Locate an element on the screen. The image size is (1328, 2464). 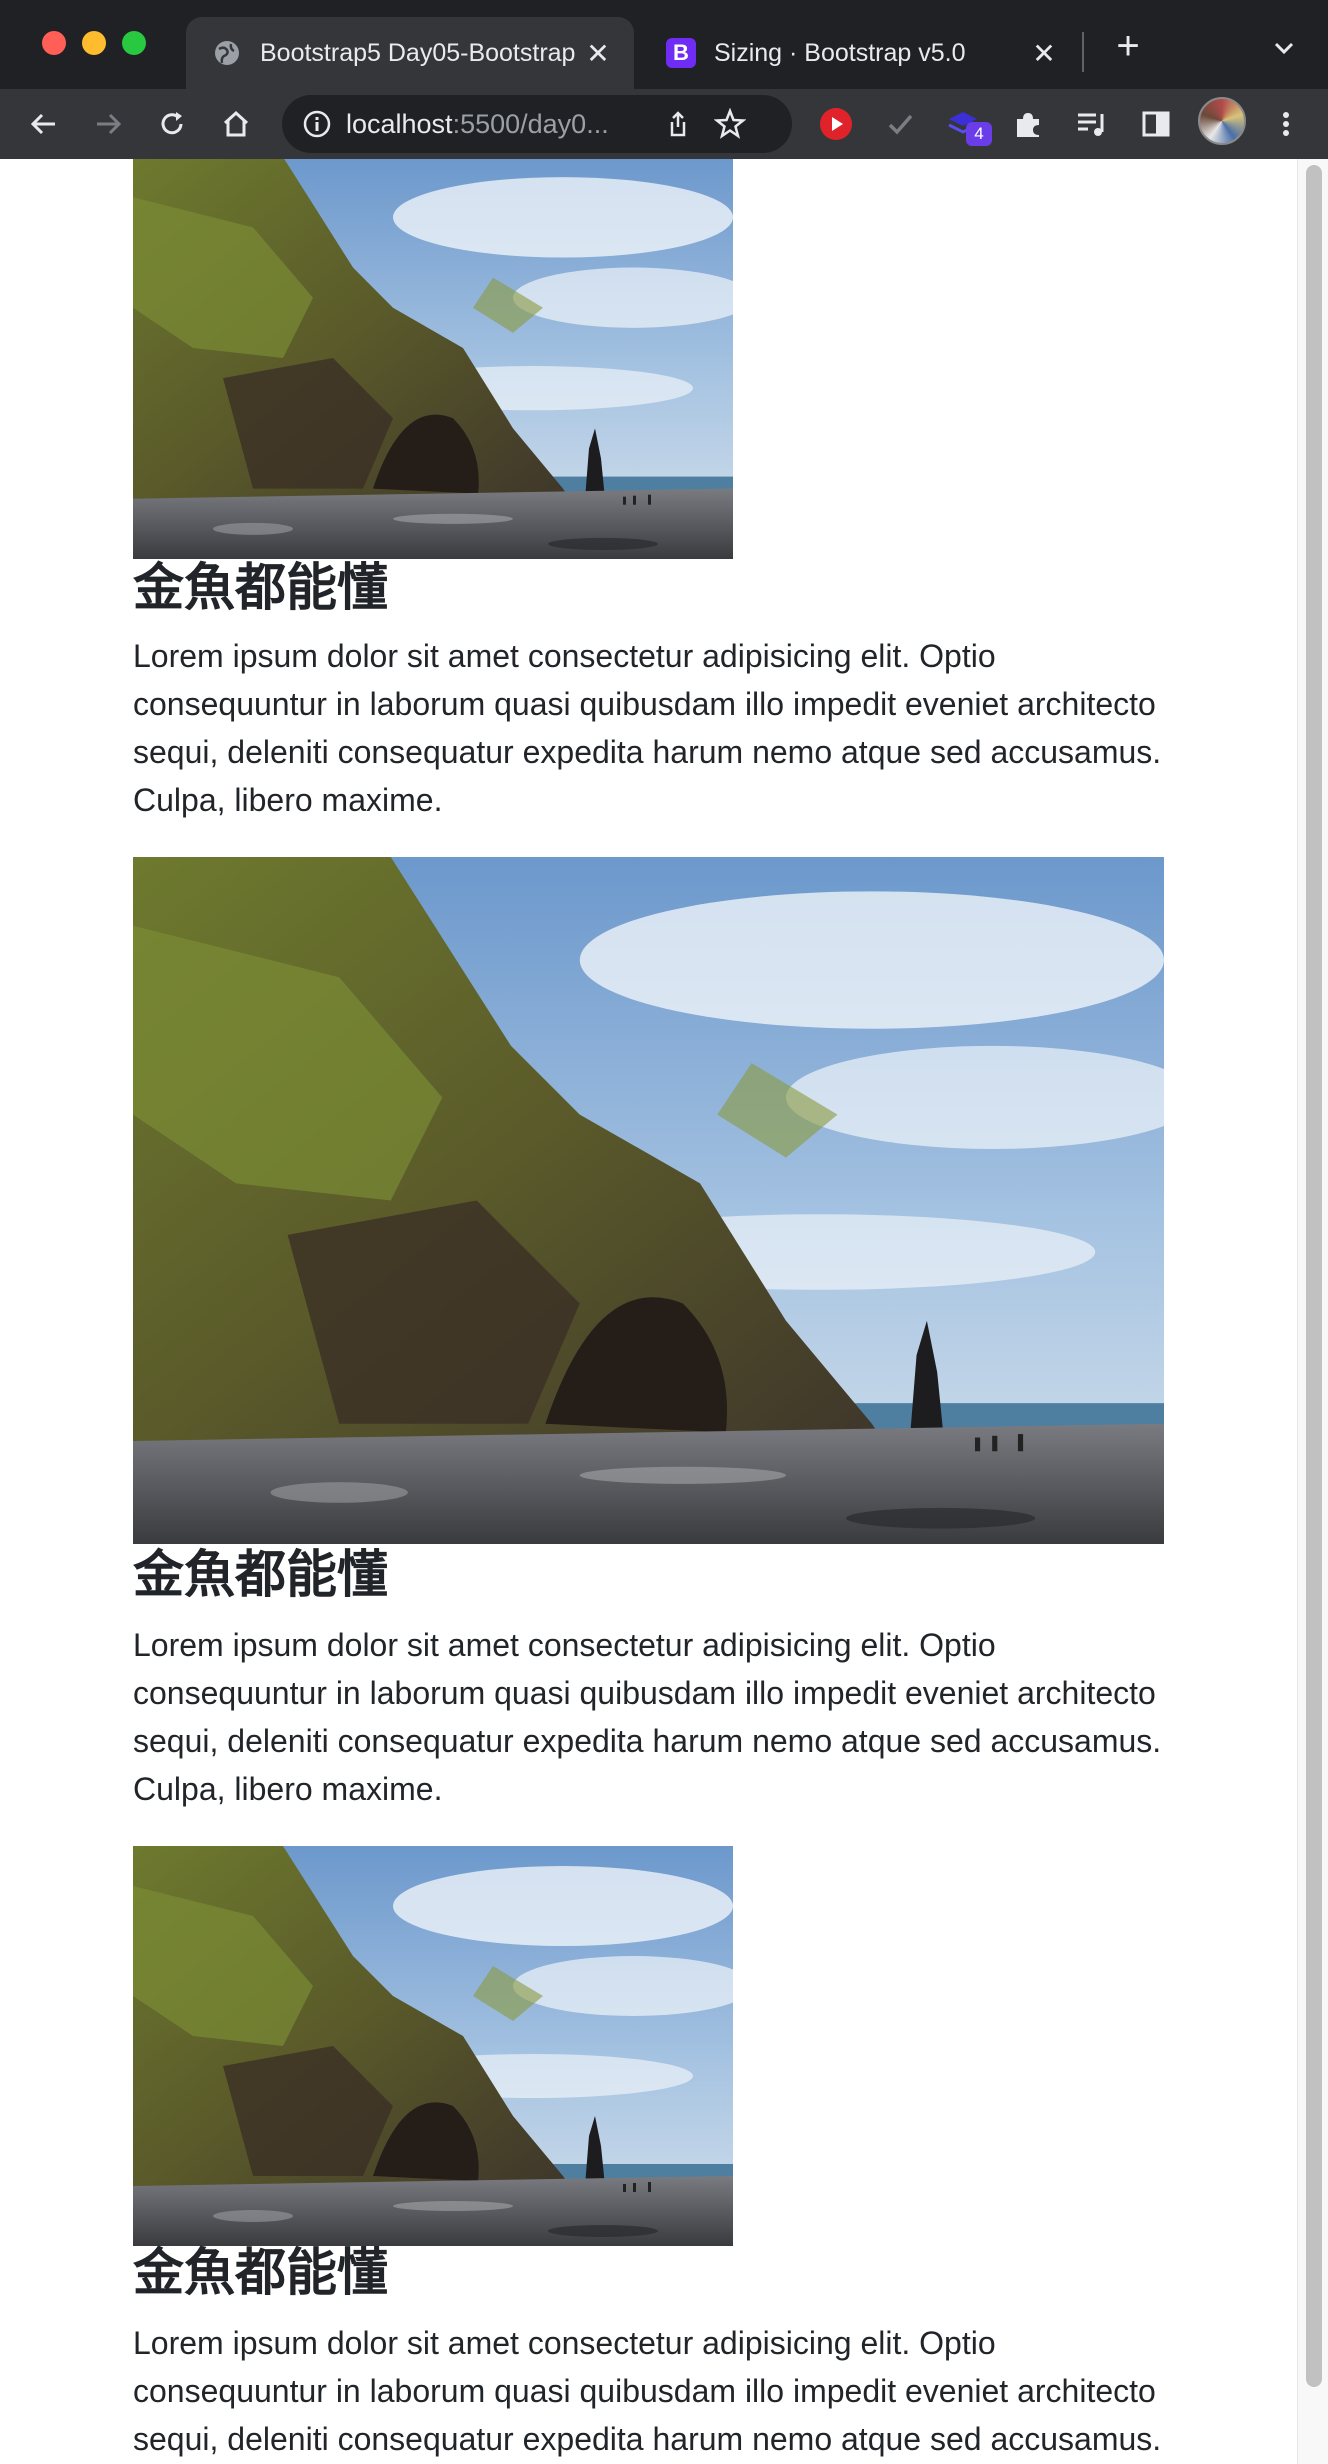
window-close-button is located at coordinates (54, 43).